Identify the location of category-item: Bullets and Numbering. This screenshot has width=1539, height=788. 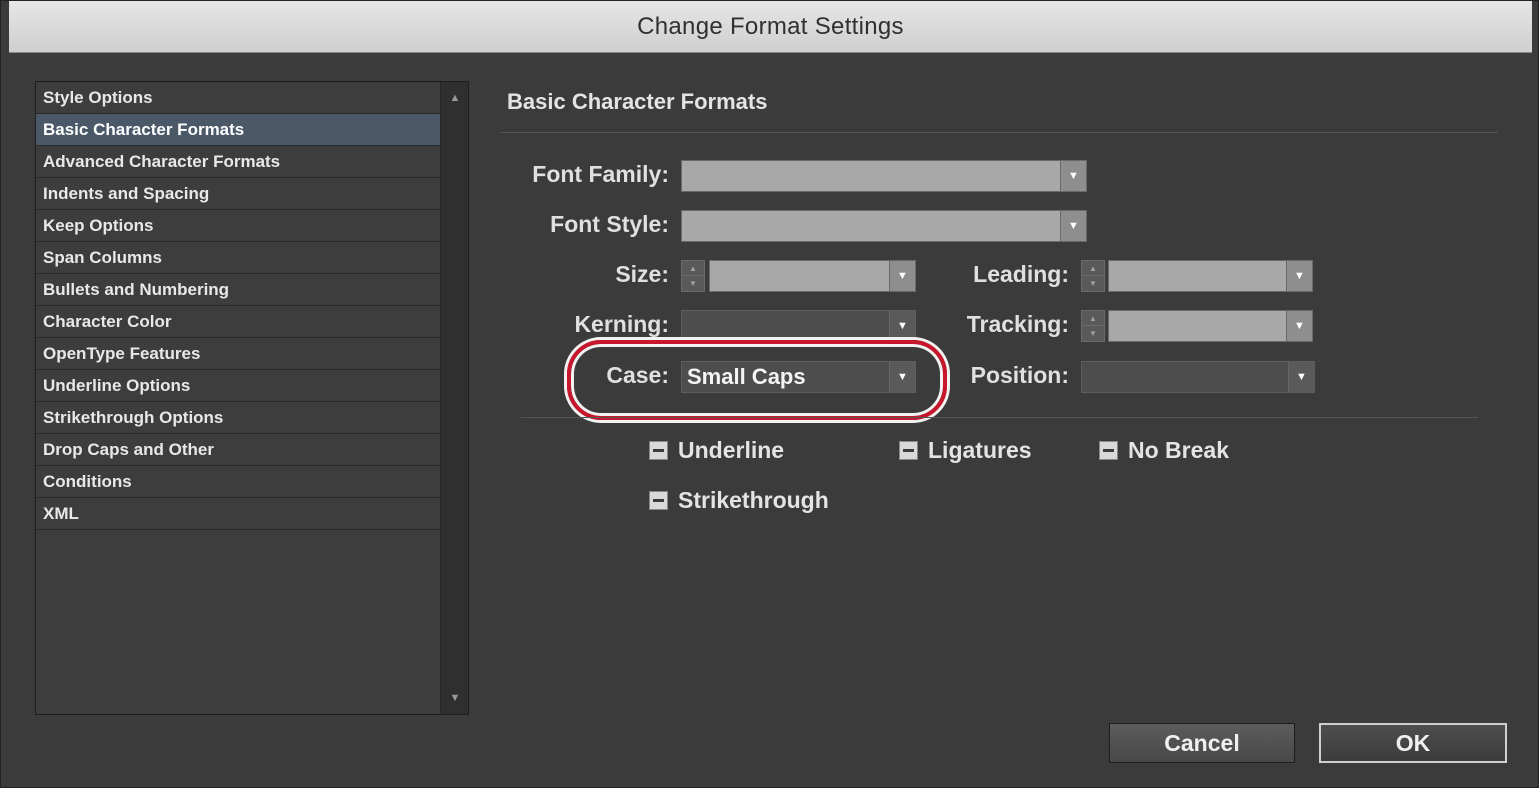
(238, 290).